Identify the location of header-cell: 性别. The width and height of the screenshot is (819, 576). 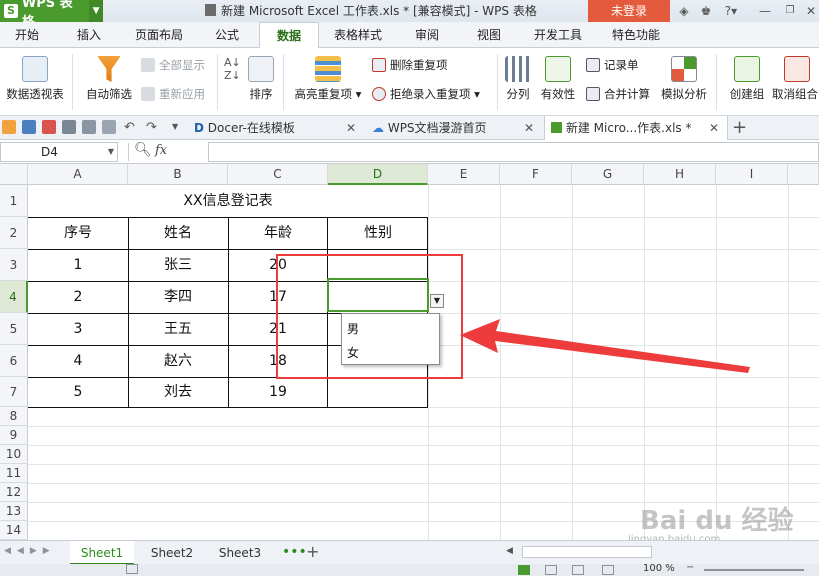
(378, 233).